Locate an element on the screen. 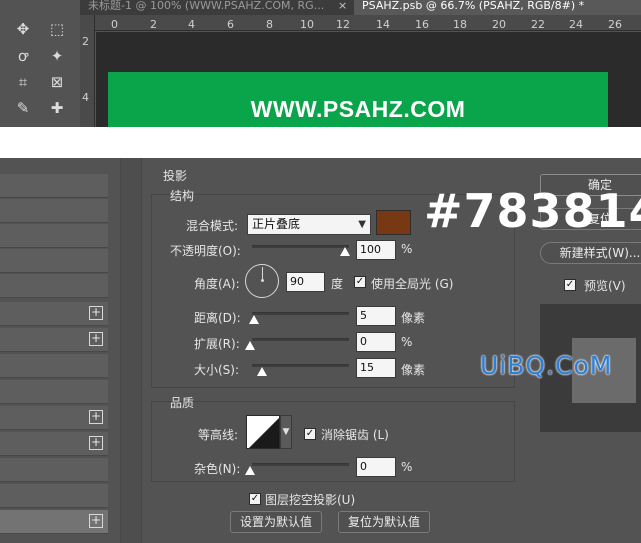 This screenshot has height=543, width=641. spread-label: 扩展(R): is located at coordinates (217, 344).